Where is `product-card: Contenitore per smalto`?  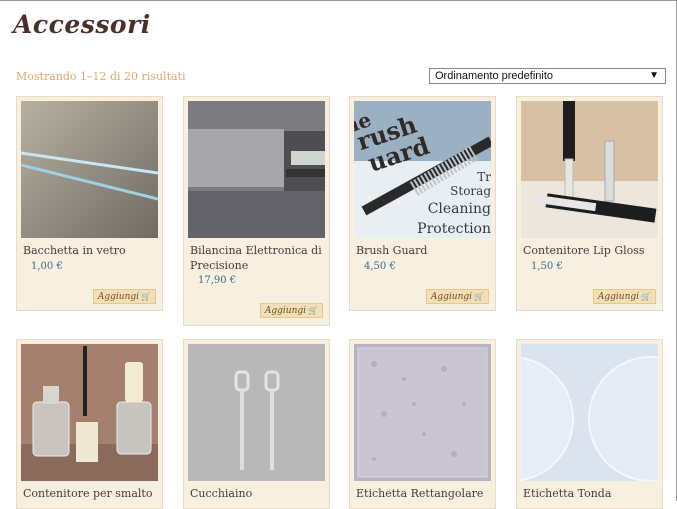
product-card: Contenitore per smalto is located at coordinates (89, 424).